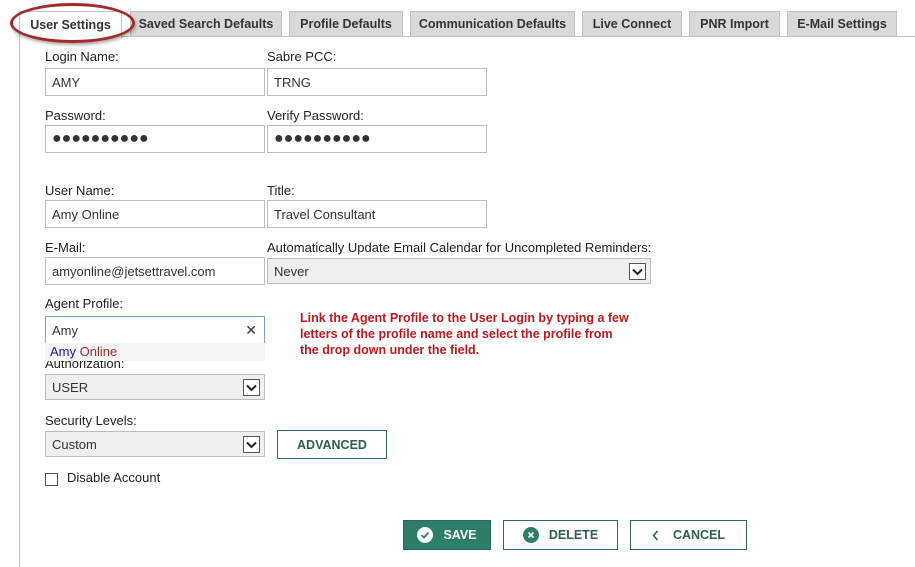  What do you see at coordinates (281, 190) in the screenshot?
I see `title-label: Title:` at bounding box center [281, 190].